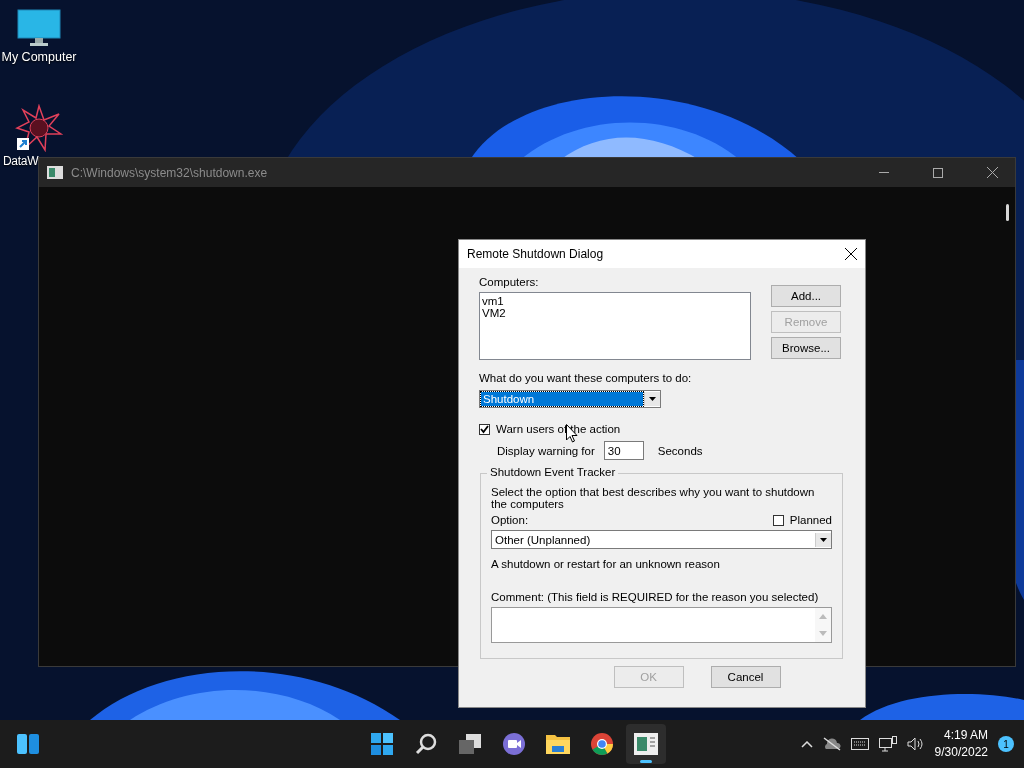 Image resolution: width=1024 pixels, height=768 pixels. I want to click on maximize-icon, so click(938, 172).